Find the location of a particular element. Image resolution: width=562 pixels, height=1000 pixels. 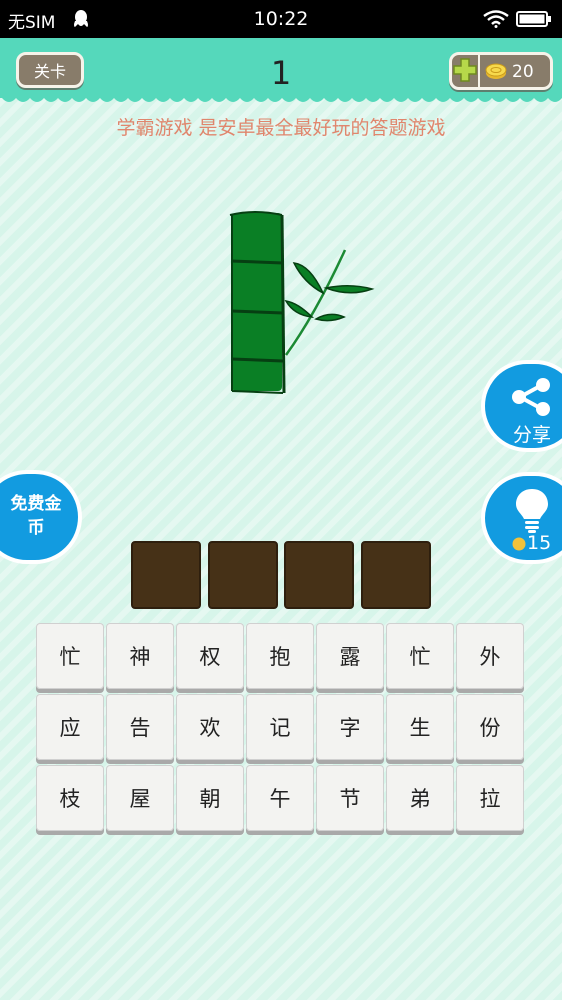

char-key: 生 is located at coordinates (420, 727).